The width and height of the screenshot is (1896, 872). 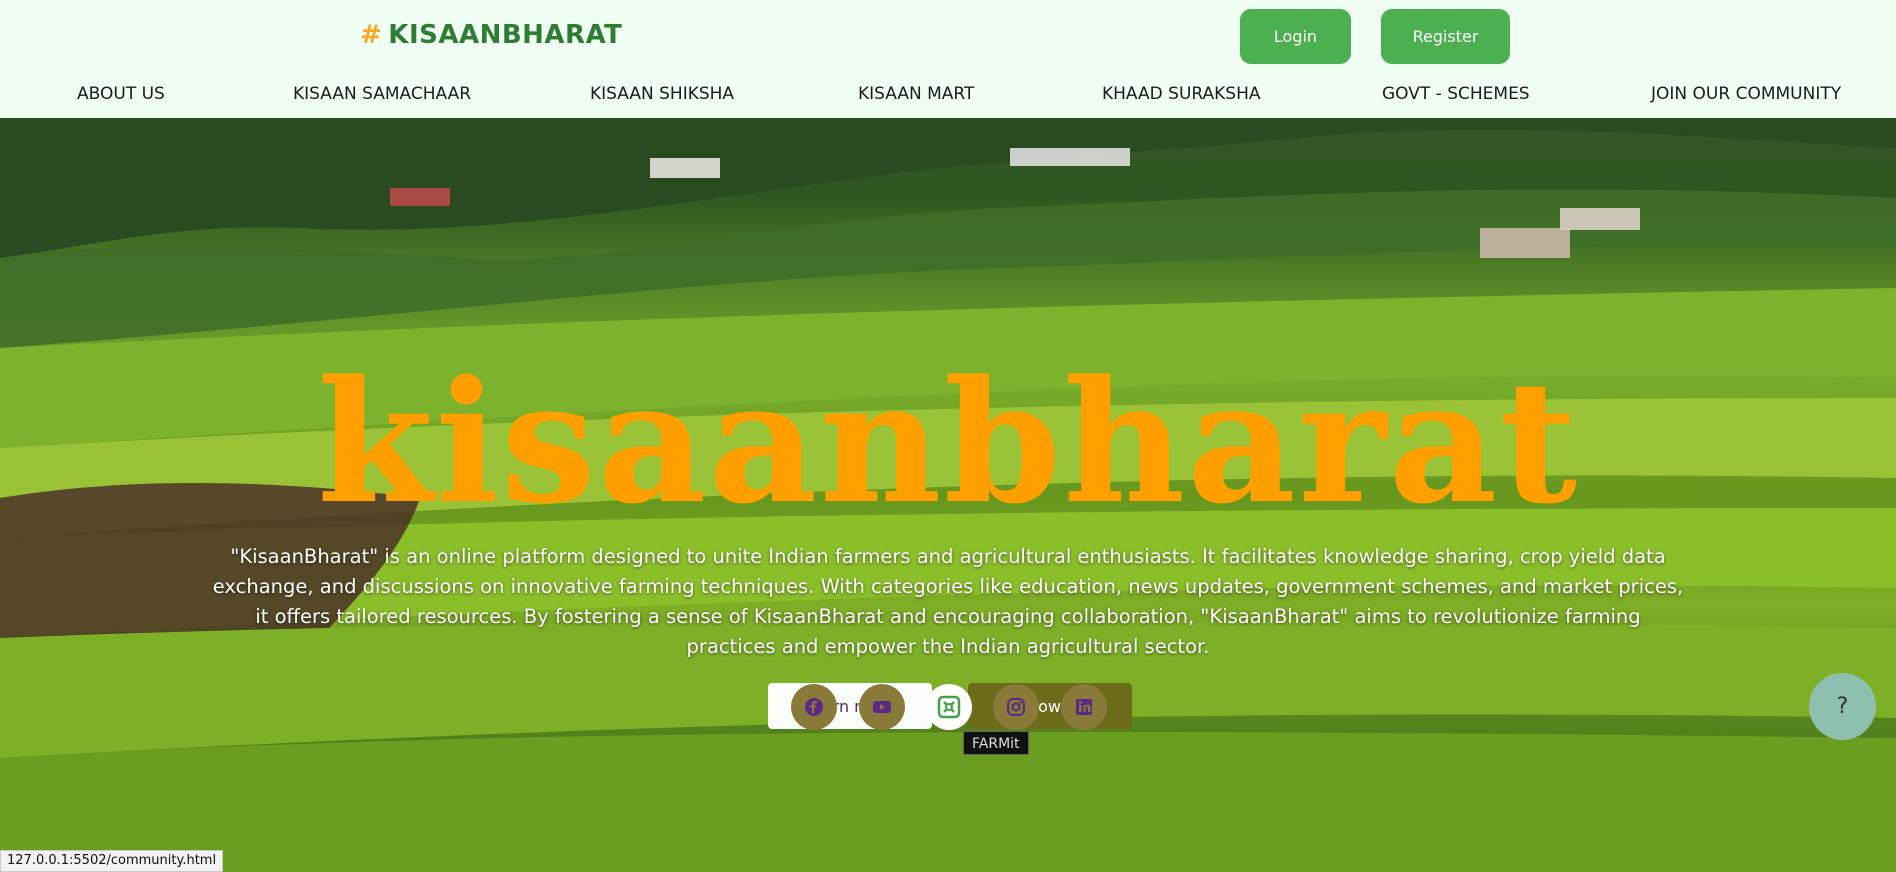 What do you see at coordinates (1084, 707) in the screenshot?
I see `linkedin-icon` at bounding box center [1084, 707].